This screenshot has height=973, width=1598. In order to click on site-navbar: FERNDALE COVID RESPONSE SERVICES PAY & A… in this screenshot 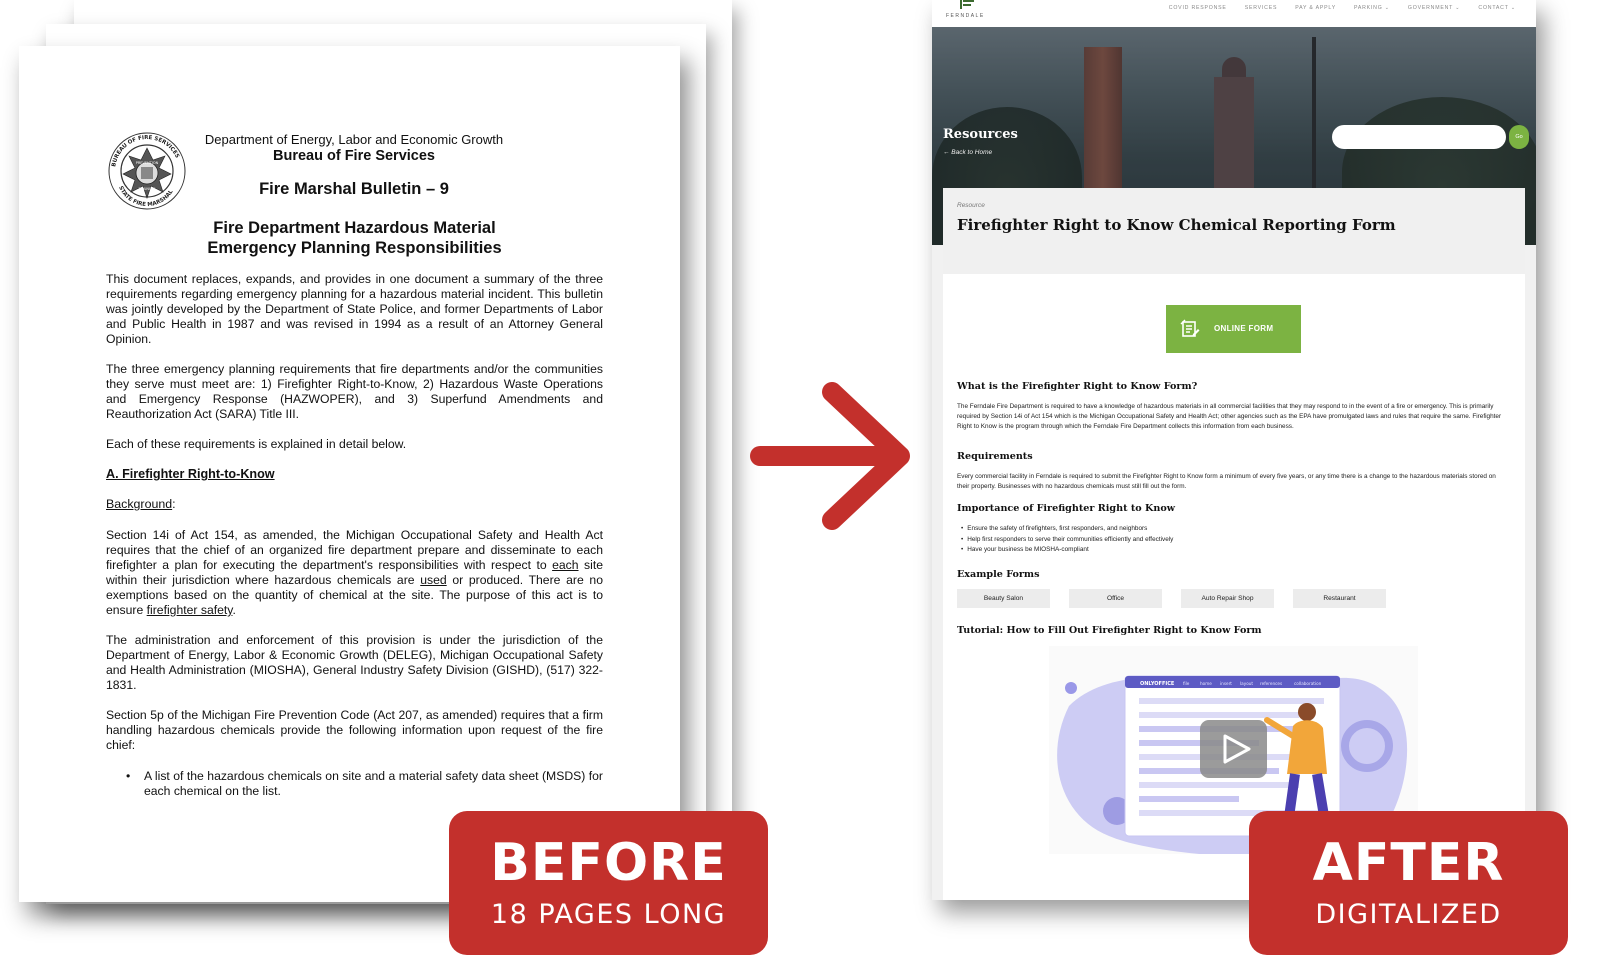, I will do `click(1234, 13)`.